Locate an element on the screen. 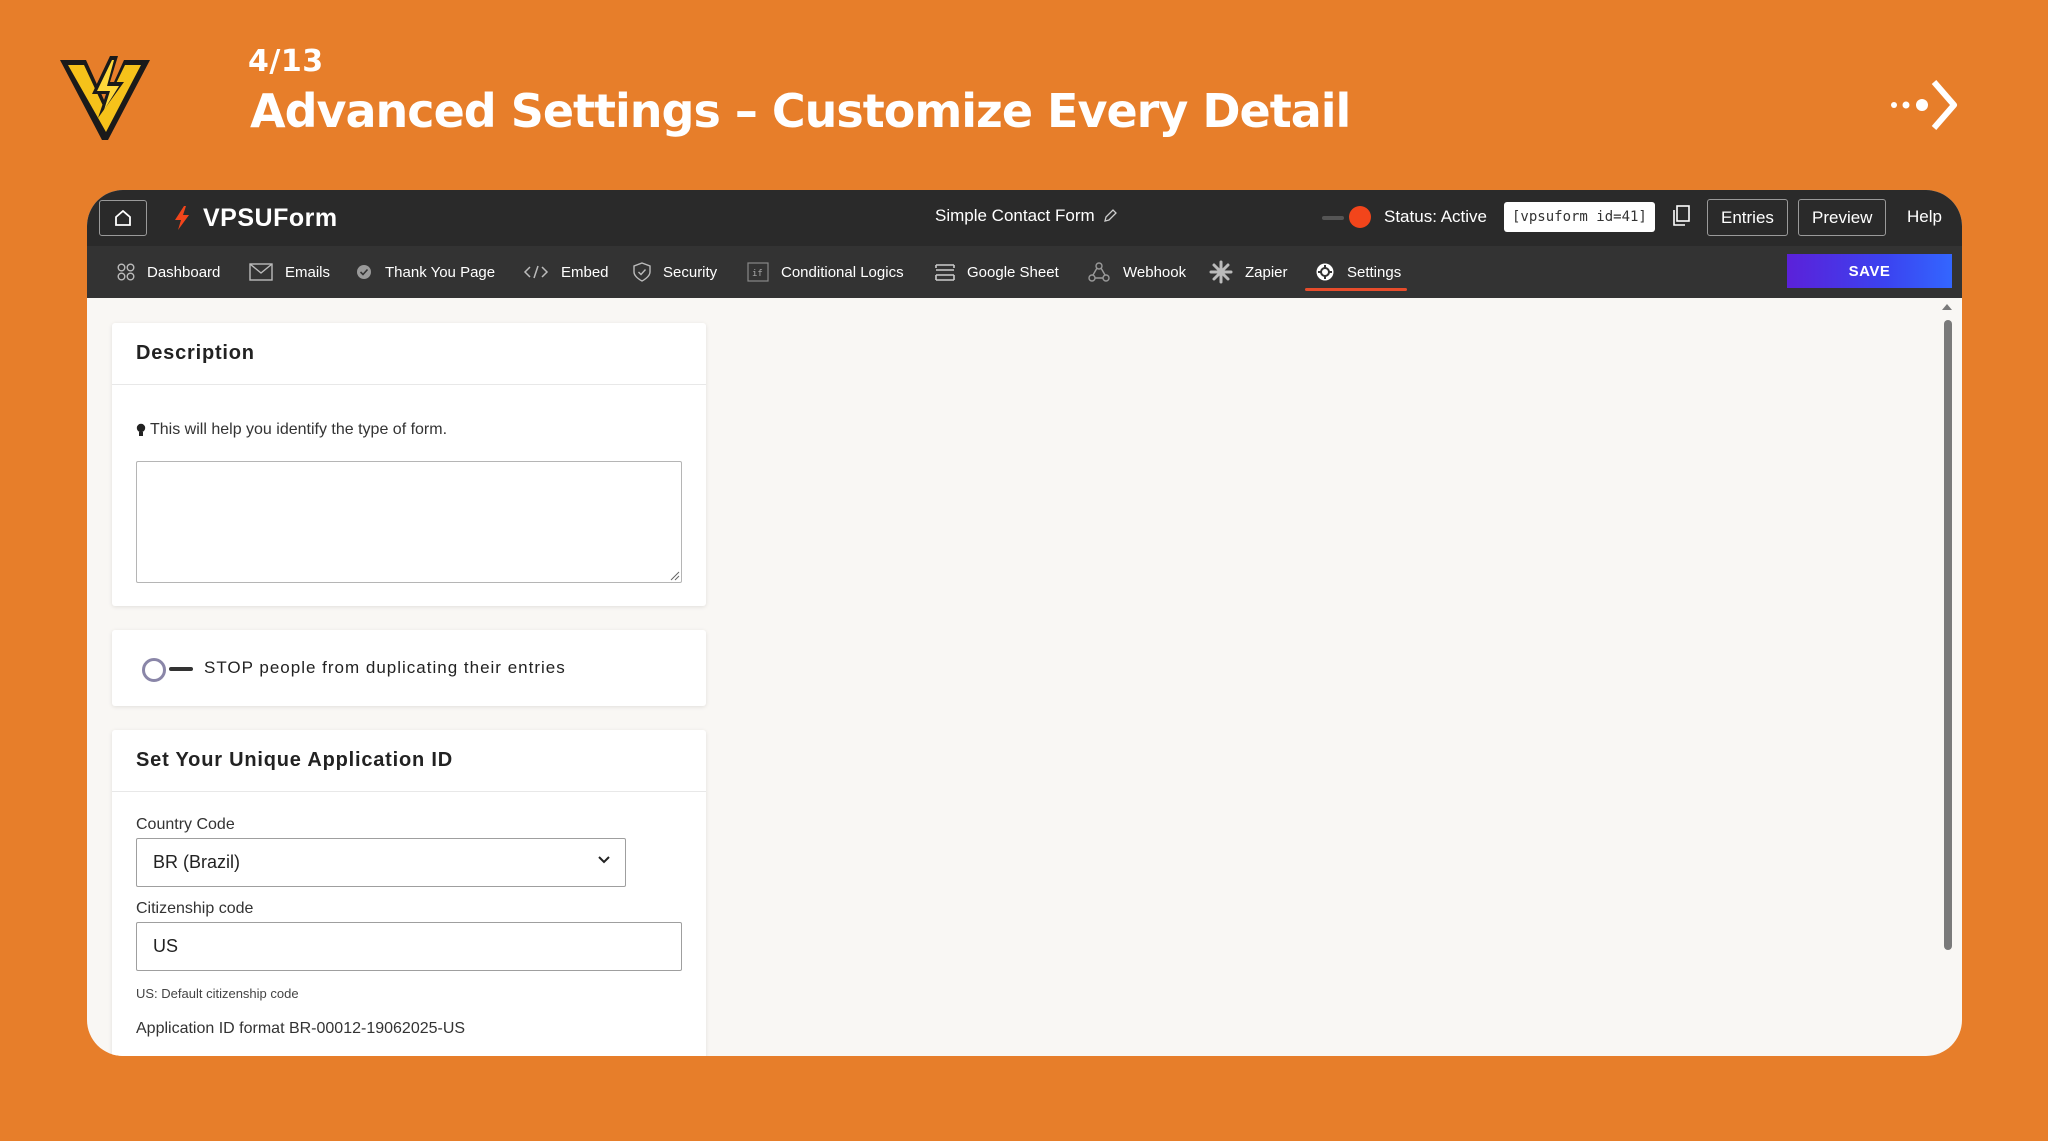  webhook-icon is located at coordinates (1099, 272).